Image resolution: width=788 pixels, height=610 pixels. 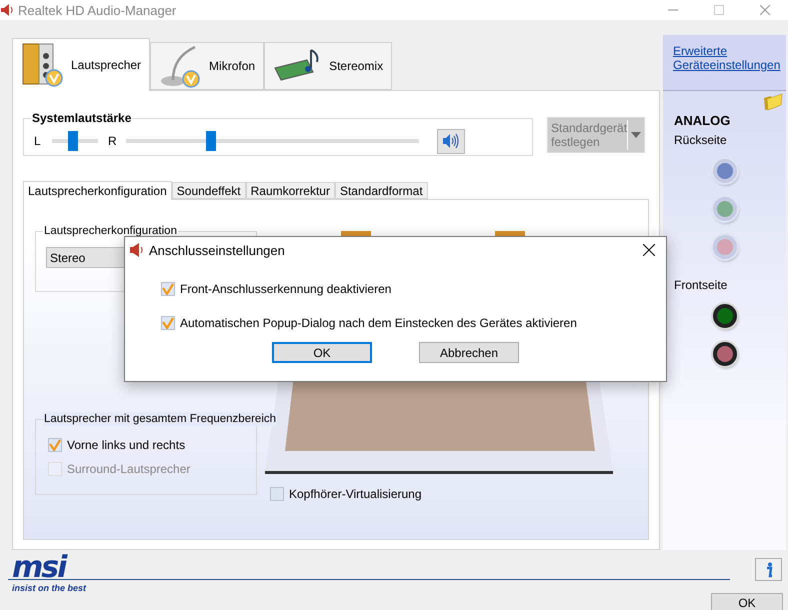 What do you see at coordinates (40, 568) in the screenshot?
I see `logo-wordmark: msi` at bounding box center [40, 568].